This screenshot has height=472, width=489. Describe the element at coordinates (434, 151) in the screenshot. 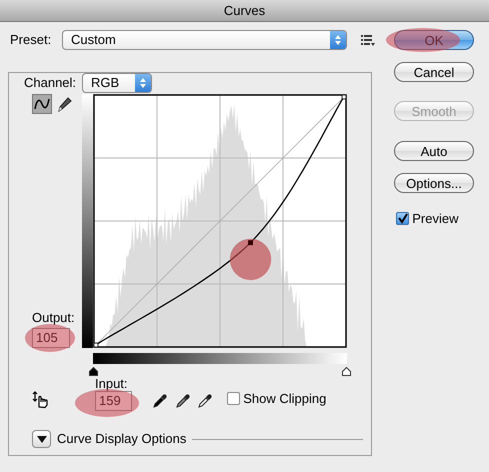

I see `dialog-button: Auto` at that location.